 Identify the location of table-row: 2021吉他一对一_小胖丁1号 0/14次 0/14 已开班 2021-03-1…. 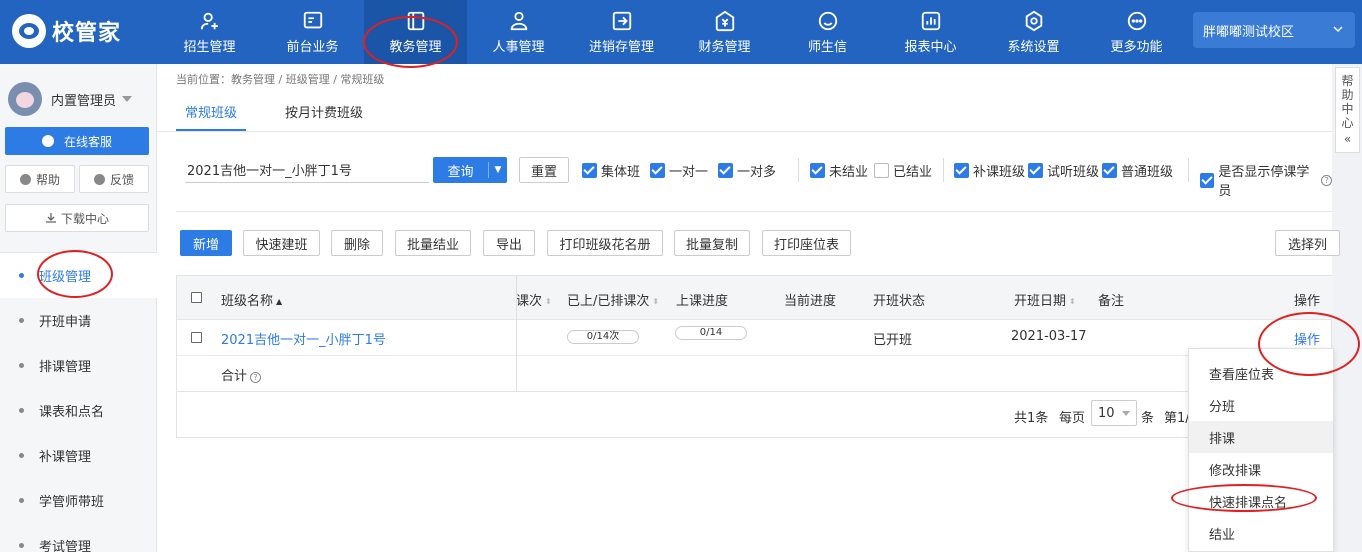
(755, 338).